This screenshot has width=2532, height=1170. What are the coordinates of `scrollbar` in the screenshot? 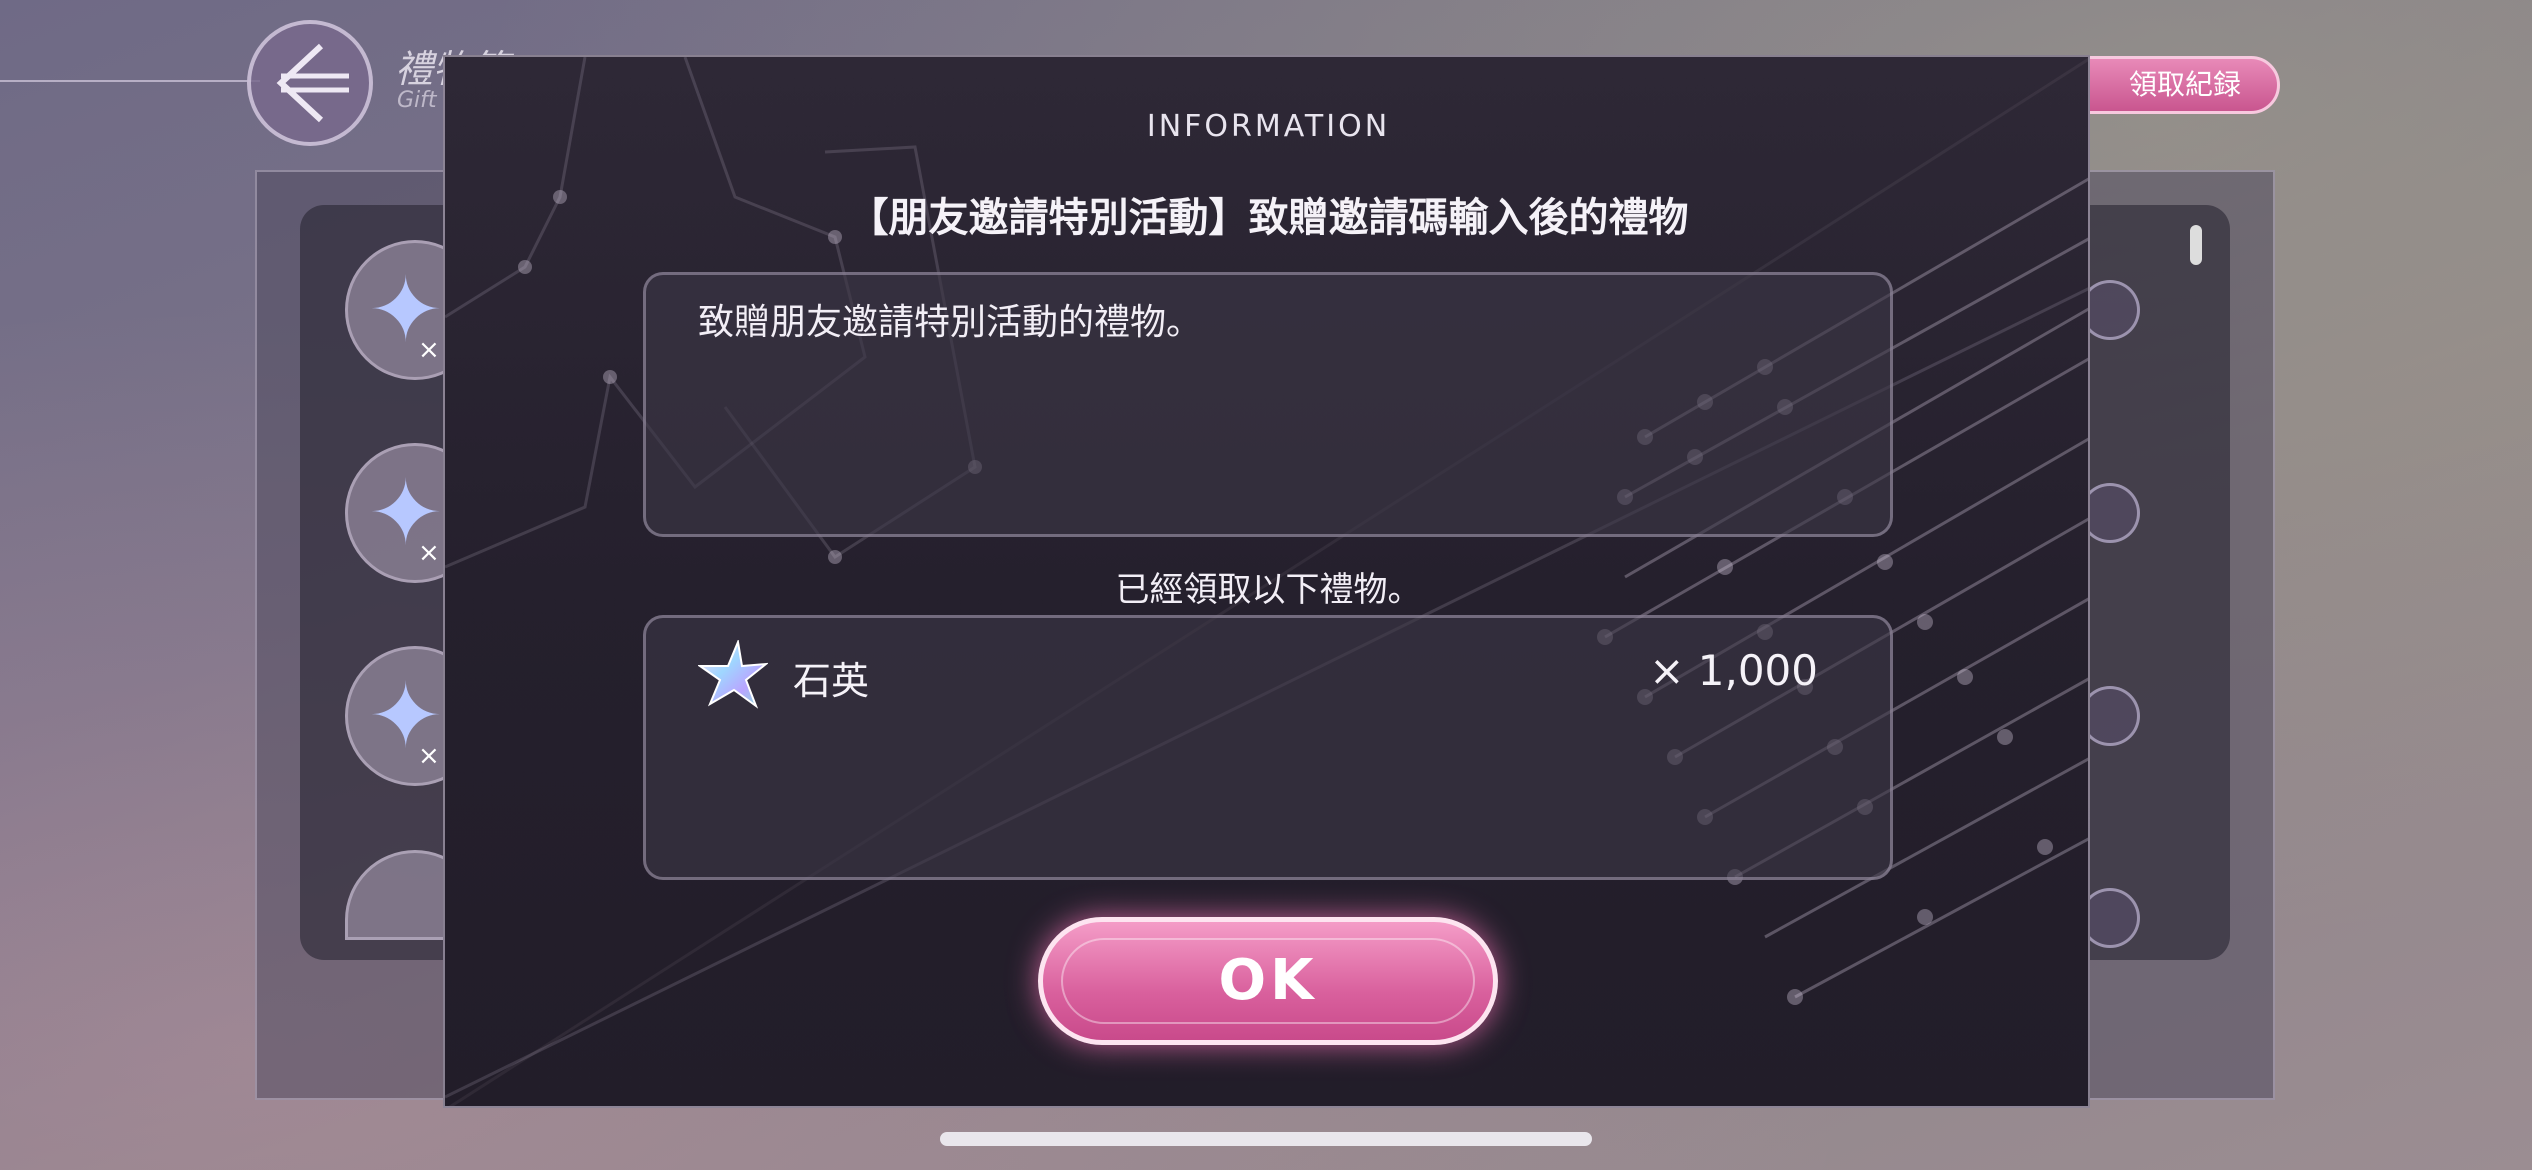 It's located at (2196, 245).